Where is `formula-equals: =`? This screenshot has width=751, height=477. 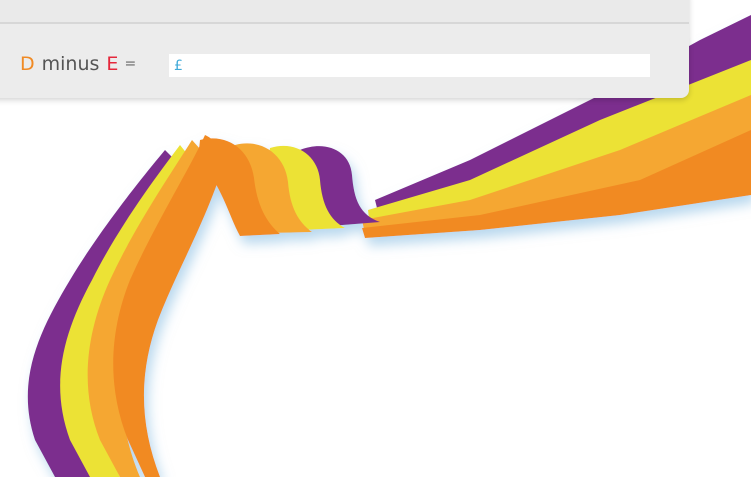 formula-equals: = is located at coordinates (130, 64).